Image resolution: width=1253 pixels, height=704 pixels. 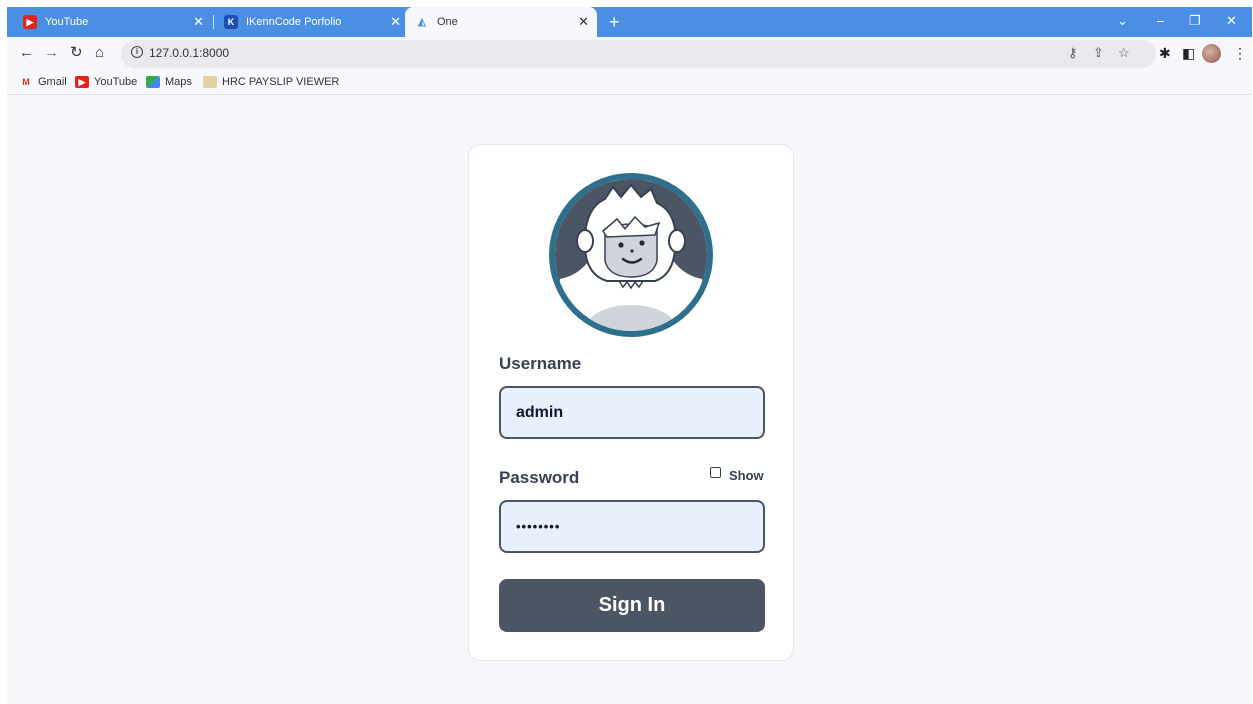 What do you see at coordinates (99, 53) in the screenshot?
I see `home-icon: ⌂` at bounding box center [99, 53].